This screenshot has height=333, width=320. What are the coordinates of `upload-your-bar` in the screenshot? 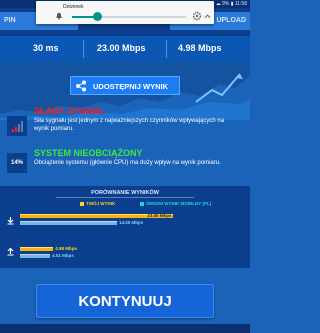 It's located at (37, 249).